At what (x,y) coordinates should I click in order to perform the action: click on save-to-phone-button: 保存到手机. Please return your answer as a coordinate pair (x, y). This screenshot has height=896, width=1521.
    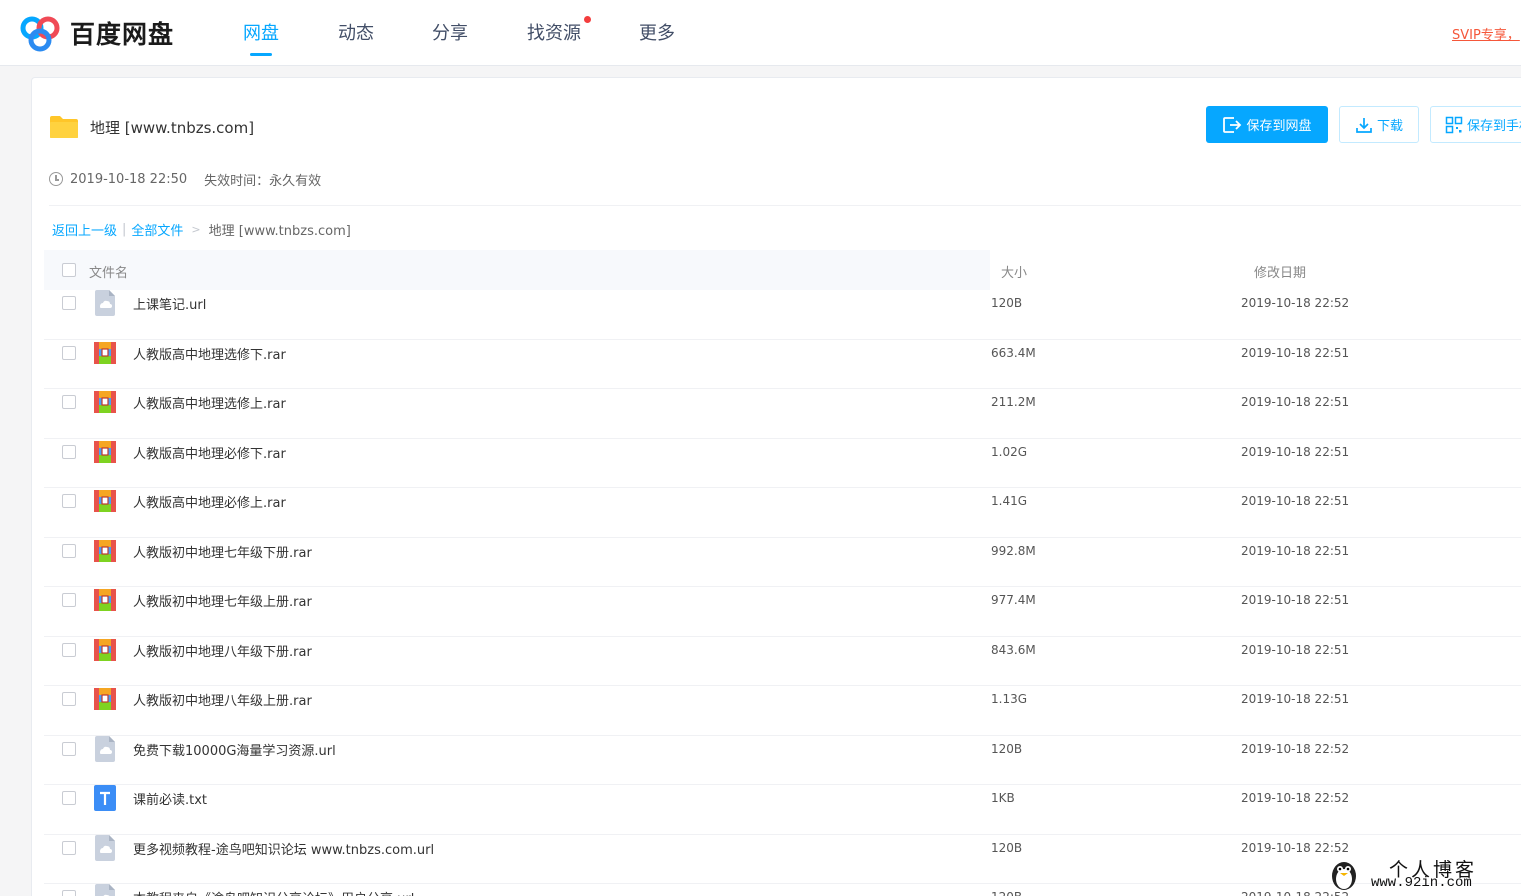
    Looking at the image, I should click on (1475, 124).